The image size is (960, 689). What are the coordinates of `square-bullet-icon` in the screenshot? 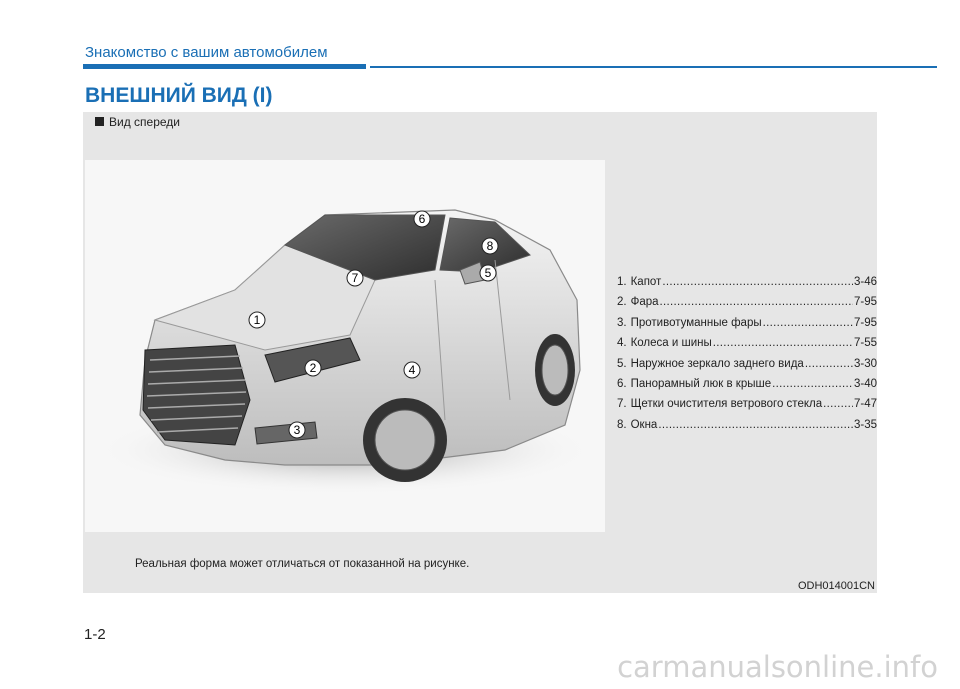 It's located at (99, 121).